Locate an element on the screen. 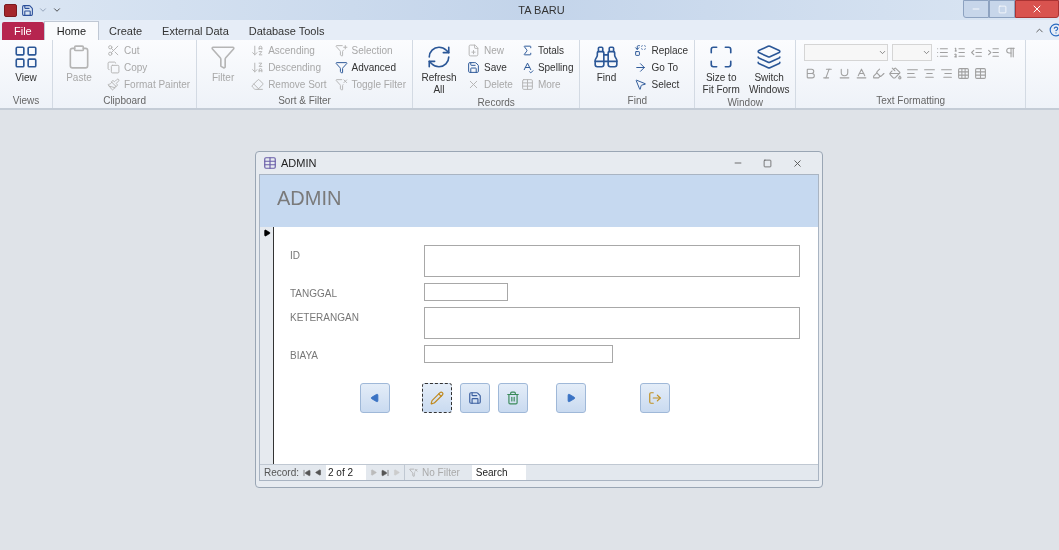 The image size is (1059, 550). ribbon-tab: File is located at coordinates (23, 31).